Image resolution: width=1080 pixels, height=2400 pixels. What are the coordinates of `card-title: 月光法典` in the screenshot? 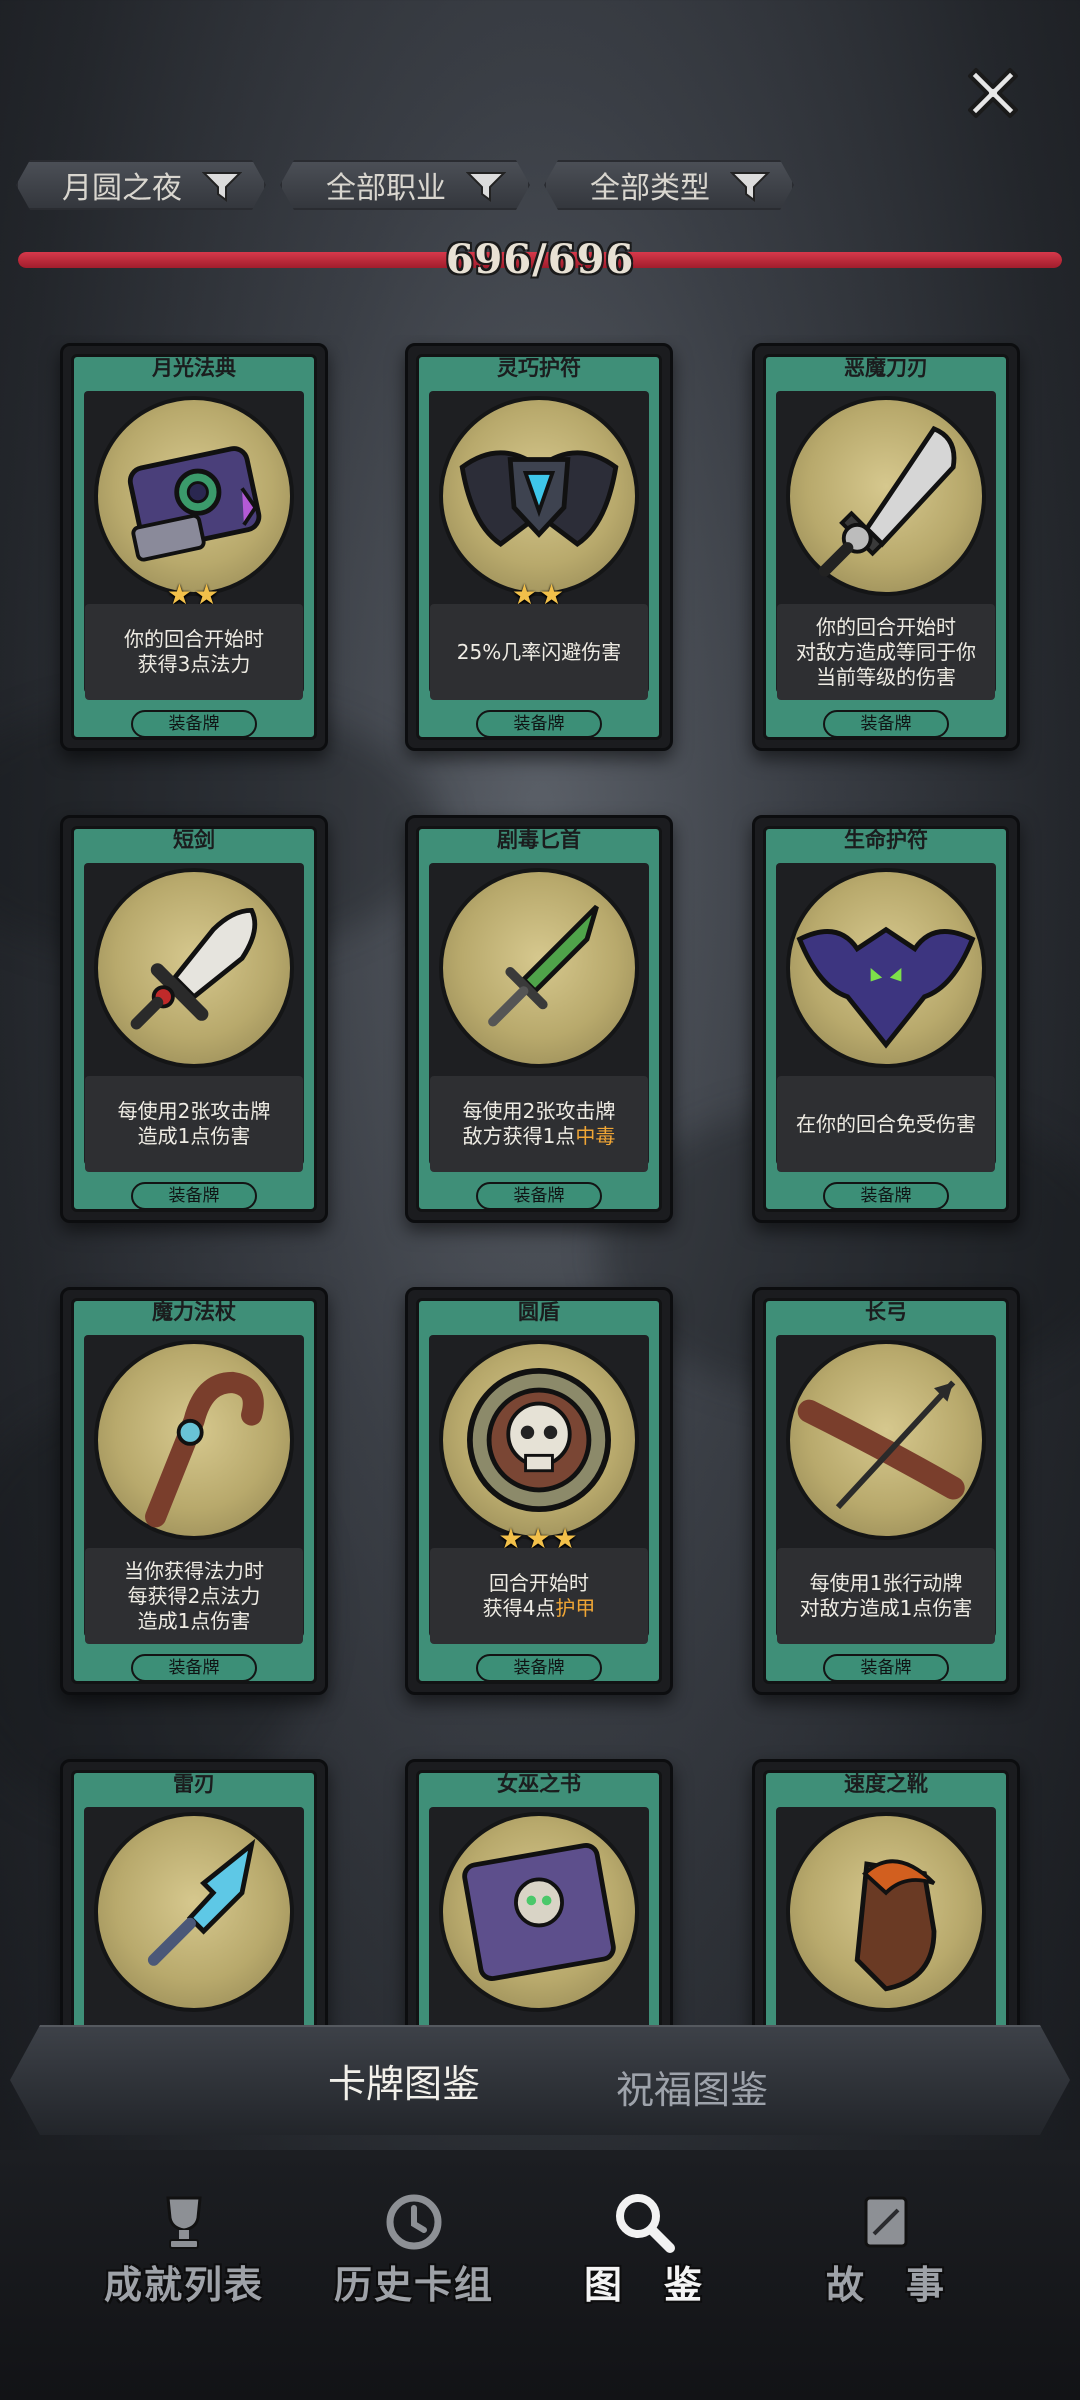 It's located at (194, 368).